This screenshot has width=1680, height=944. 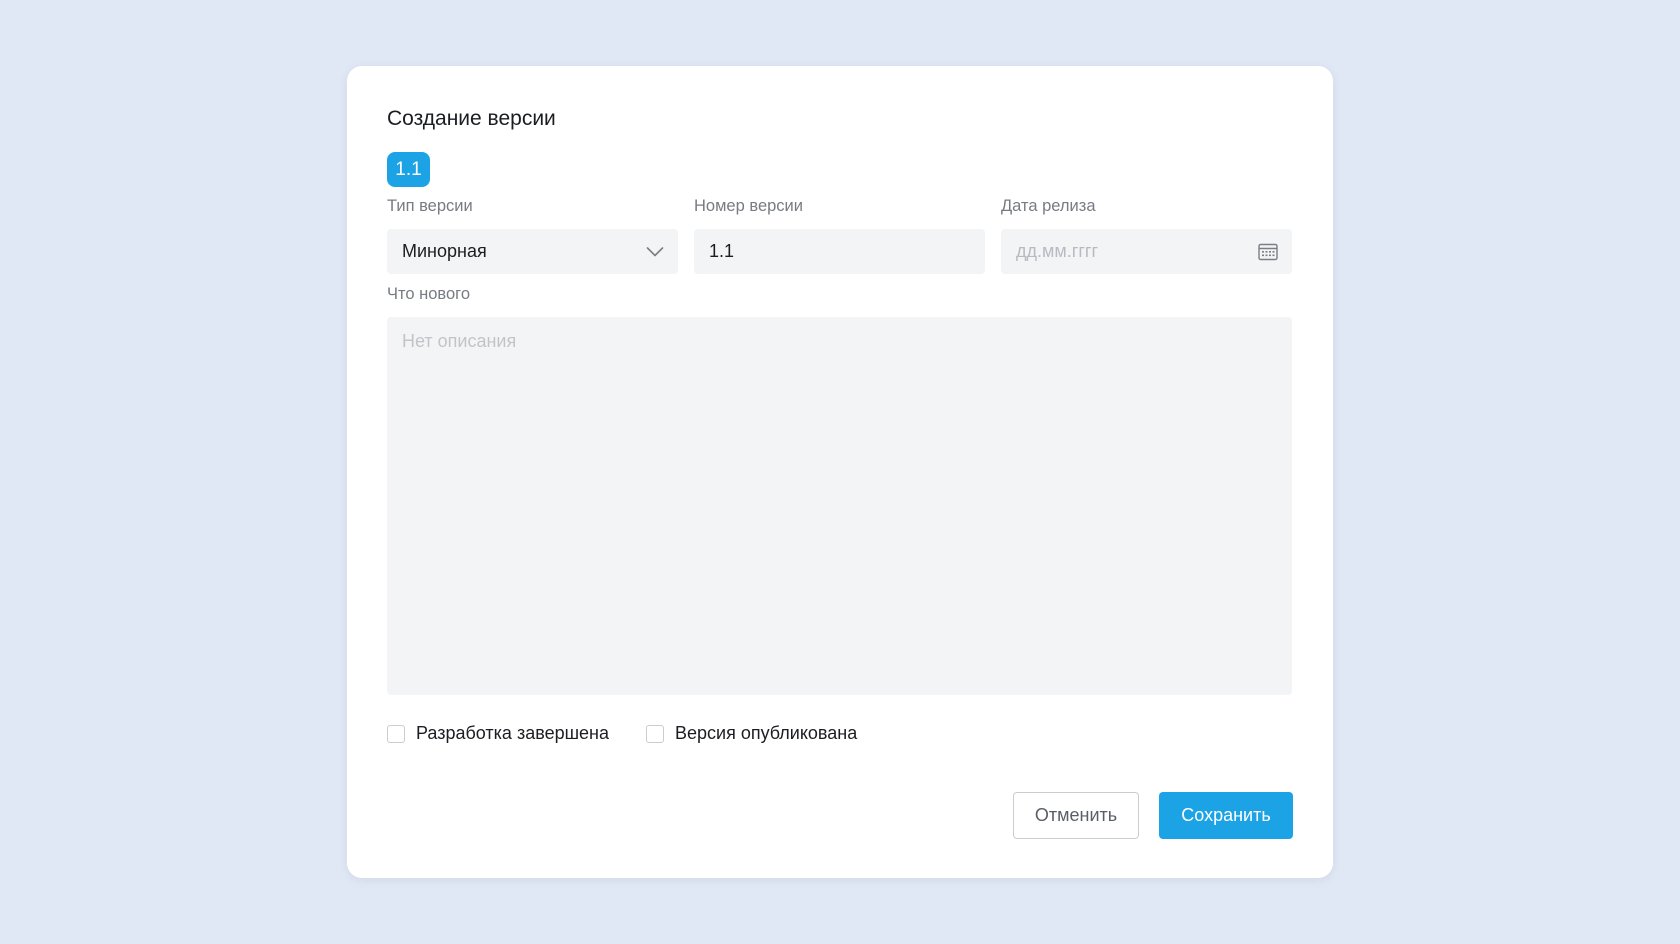 I want to click on version-number-value: 1.1, so click(x=722, y=251).